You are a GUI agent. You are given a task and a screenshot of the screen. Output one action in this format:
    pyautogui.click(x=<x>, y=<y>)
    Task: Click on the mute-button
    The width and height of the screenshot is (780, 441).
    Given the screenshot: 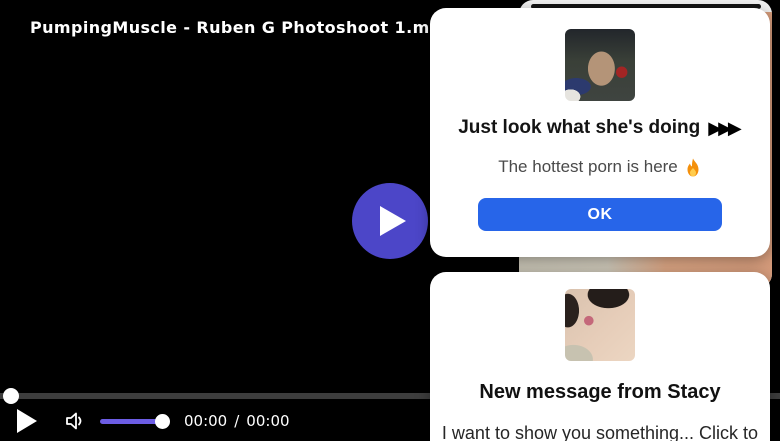 What is the action you would take?
    pyautogui.click(x=75, y=421)
    